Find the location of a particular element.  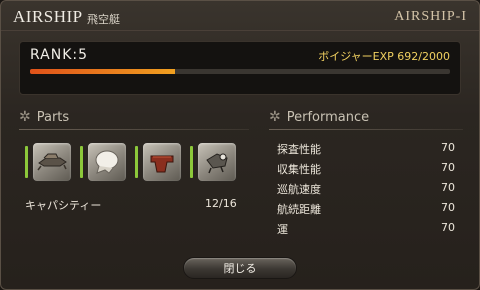

close-button: 閉じる is located at coordinates (240, 268).